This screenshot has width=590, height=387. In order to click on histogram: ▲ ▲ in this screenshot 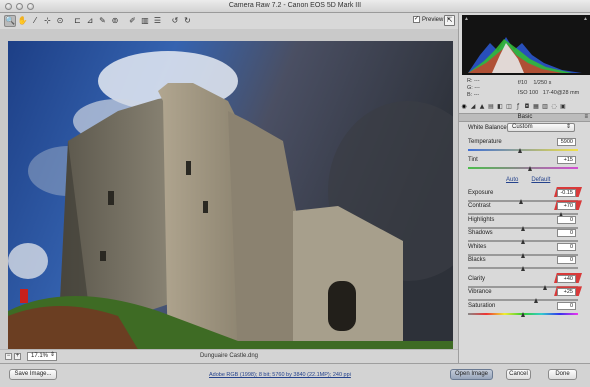, I will do `click(526, 45)`.